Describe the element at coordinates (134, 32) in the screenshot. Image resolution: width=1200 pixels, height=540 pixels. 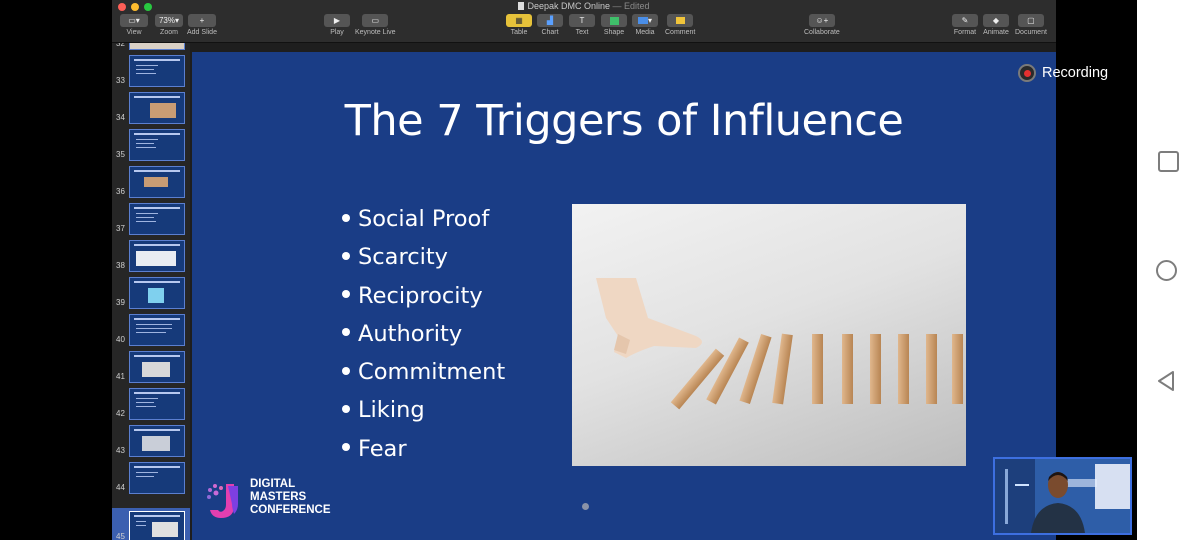
I see `view-label: View` at that location.